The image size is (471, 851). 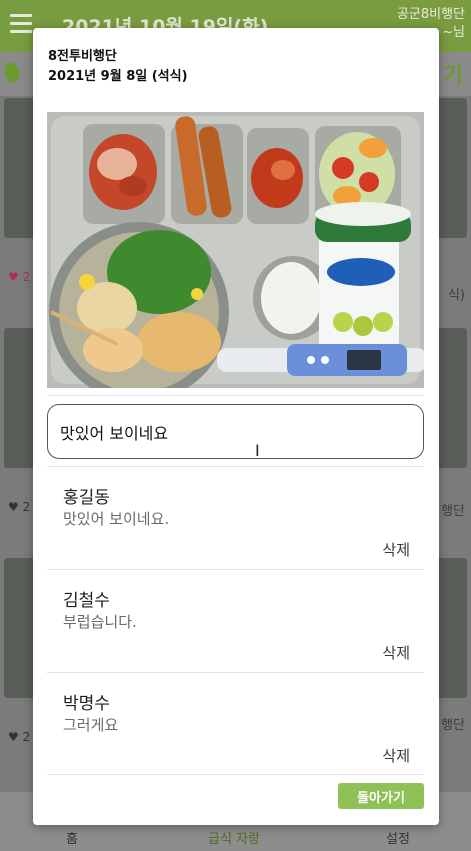 I want to click on modal-meal-date: 2021년 9월 8일 (석식), so click(x=118, y=76).